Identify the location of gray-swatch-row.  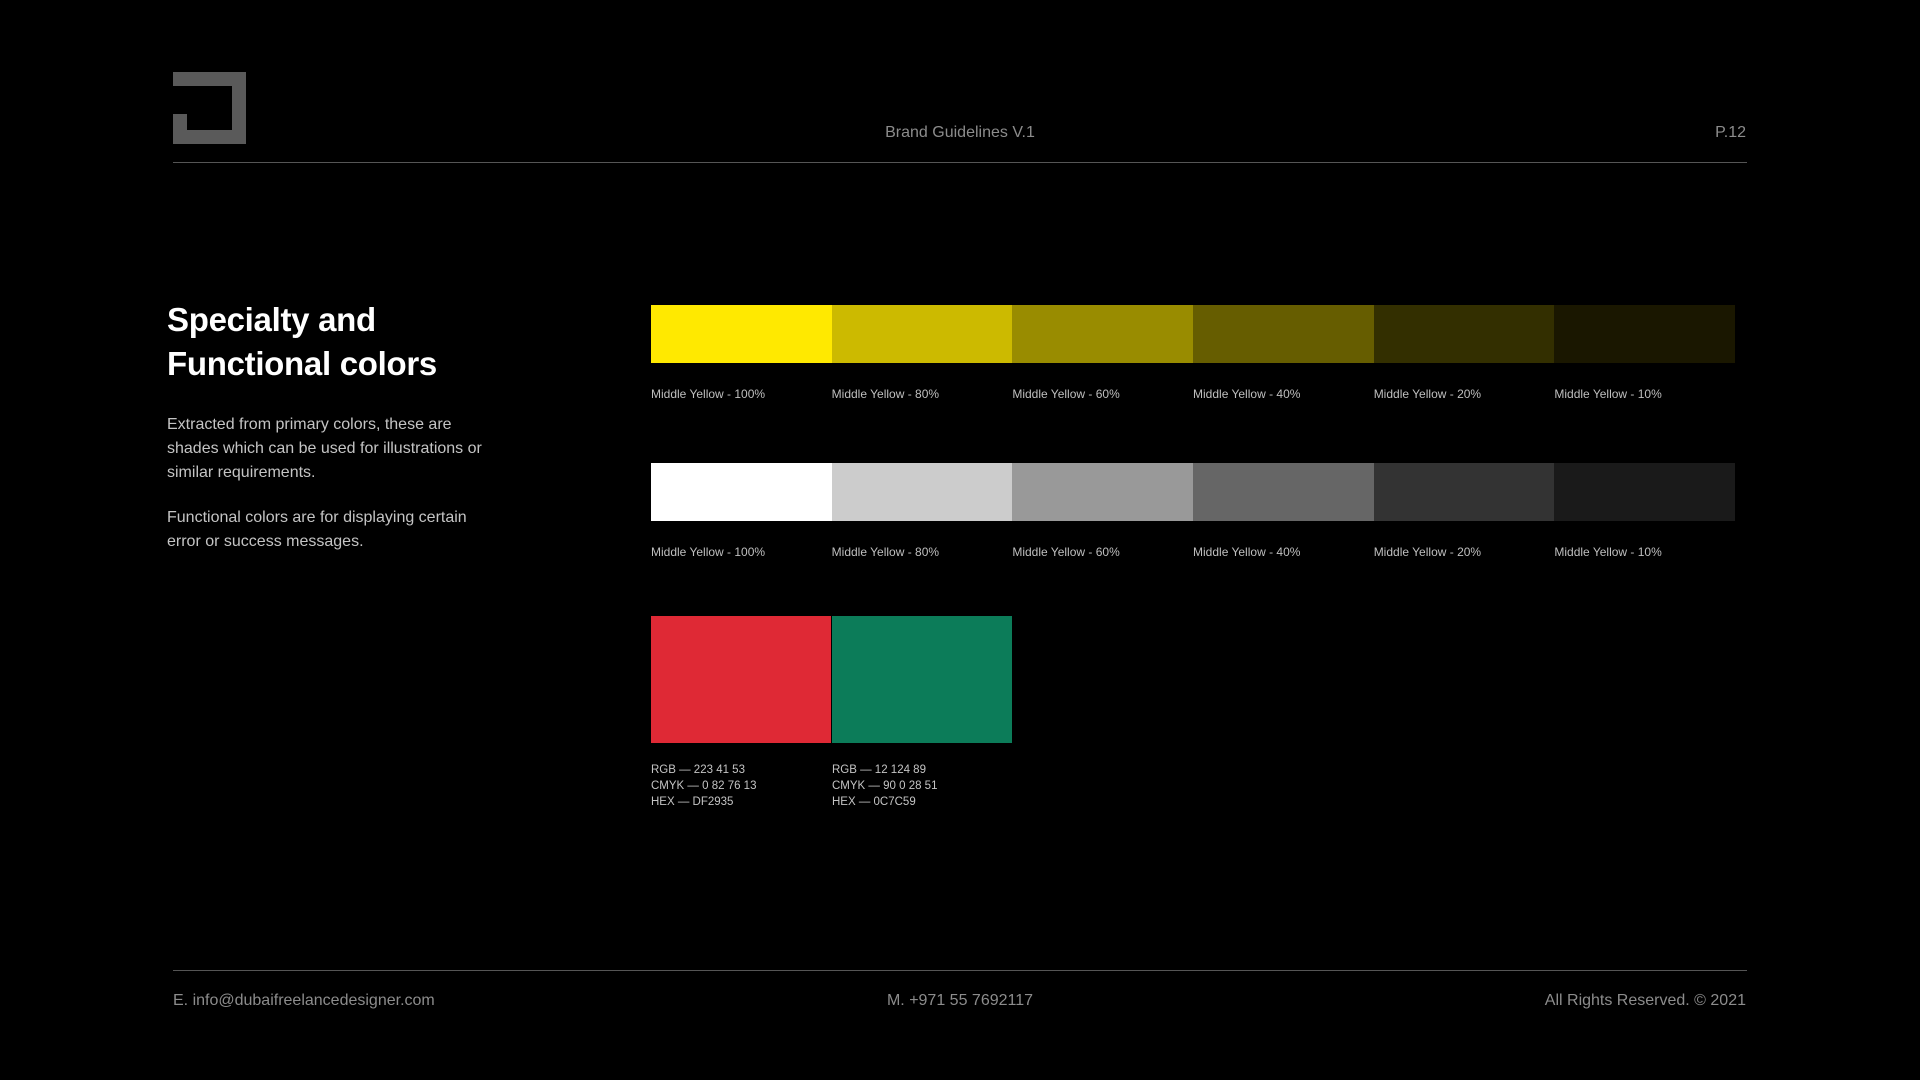
(1193, 492).